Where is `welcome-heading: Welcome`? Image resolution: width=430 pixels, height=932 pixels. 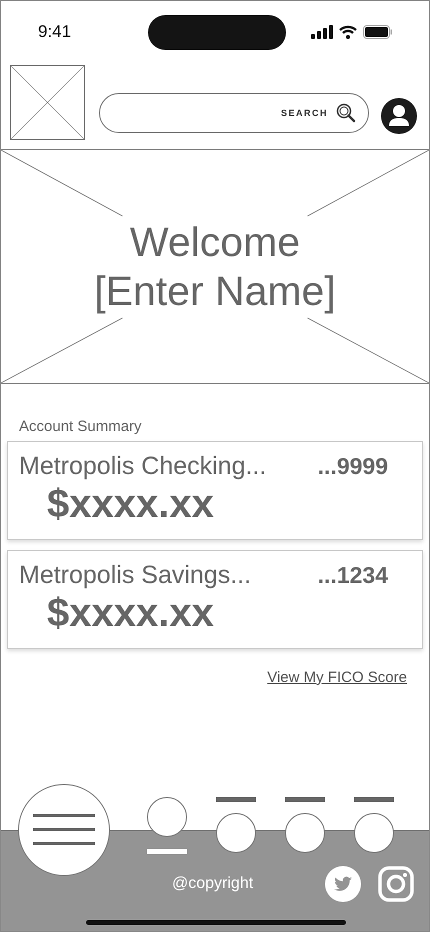 welcome-heading: Welcome is located at coordinates (215, 242).